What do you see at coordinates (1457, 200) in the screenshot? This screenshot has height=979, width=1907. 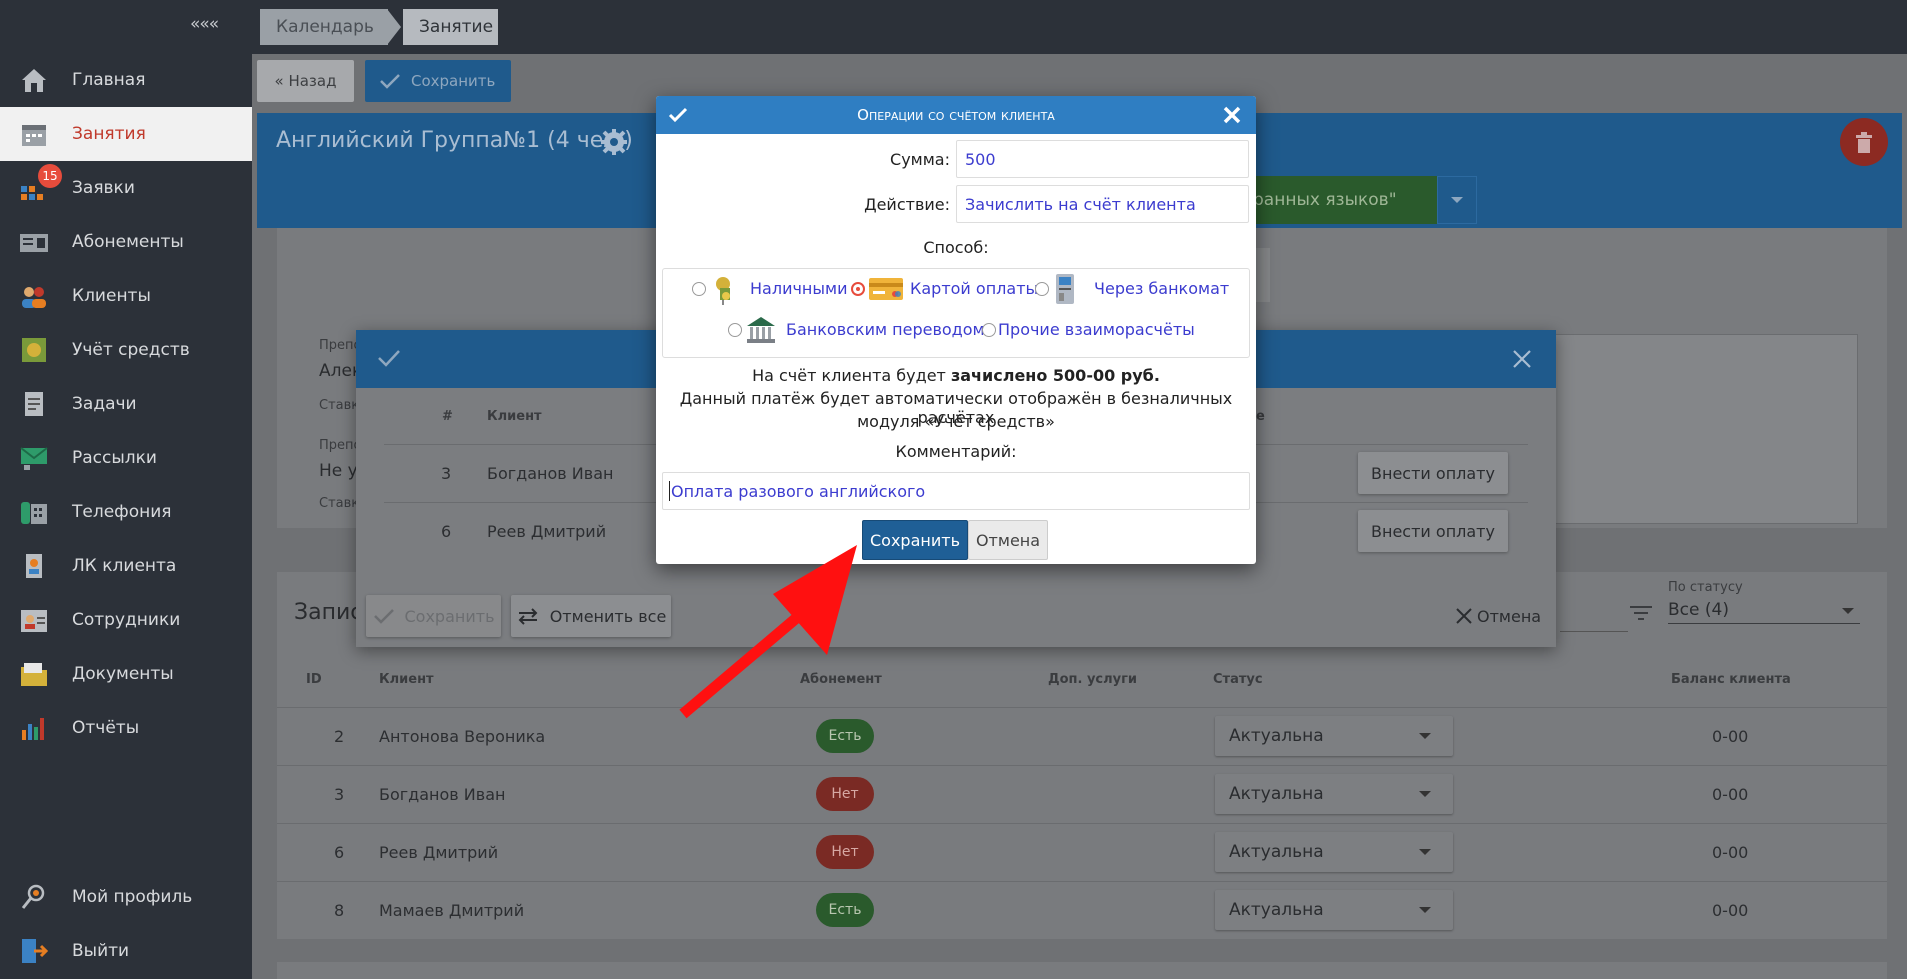 I see `program-dropdown-button` at bounding box center [1457, 200].